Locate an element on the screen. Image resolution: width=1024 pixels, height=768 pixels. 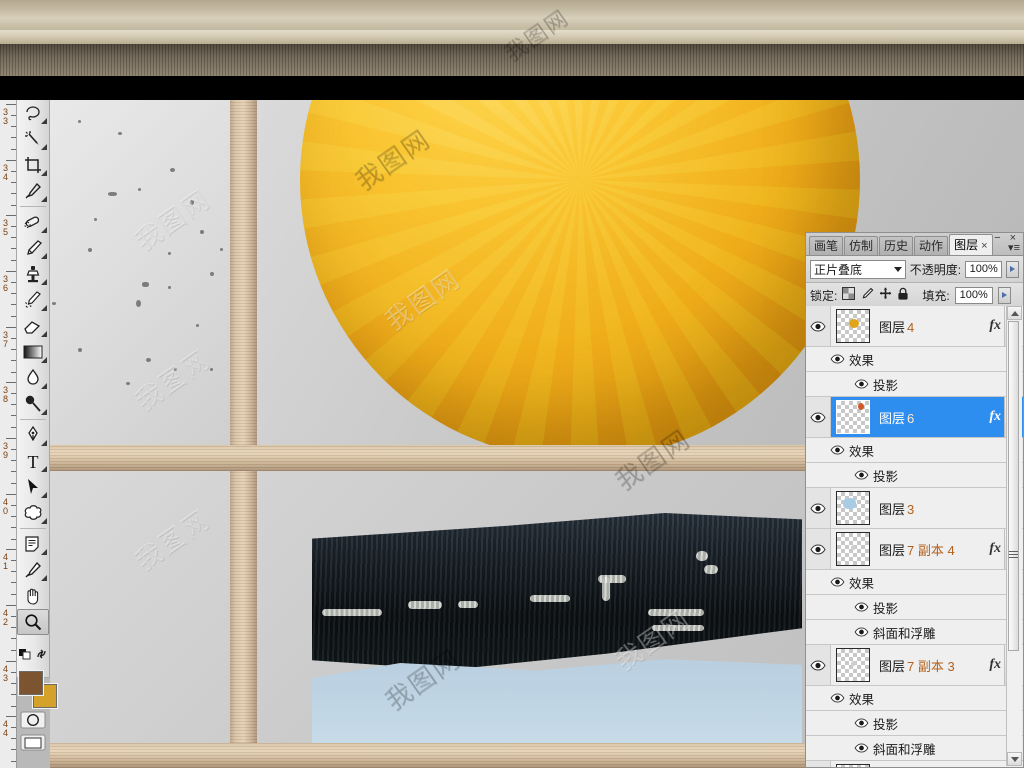
ruler-number: 40 is located at coordinates (5, 506).